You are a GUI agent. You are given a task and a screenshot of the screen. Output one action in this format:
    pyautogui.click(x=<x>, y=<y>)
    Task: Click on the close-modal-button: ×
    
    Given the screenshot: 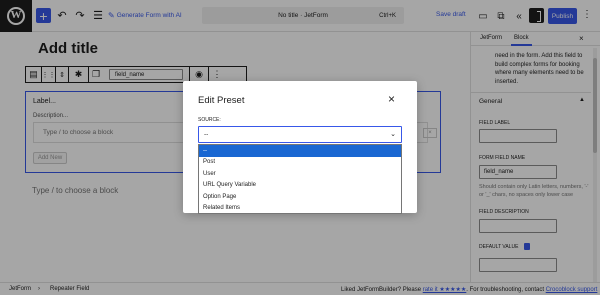 What is the action you would take?
    pyautogui.click(x=391, y=99)
    